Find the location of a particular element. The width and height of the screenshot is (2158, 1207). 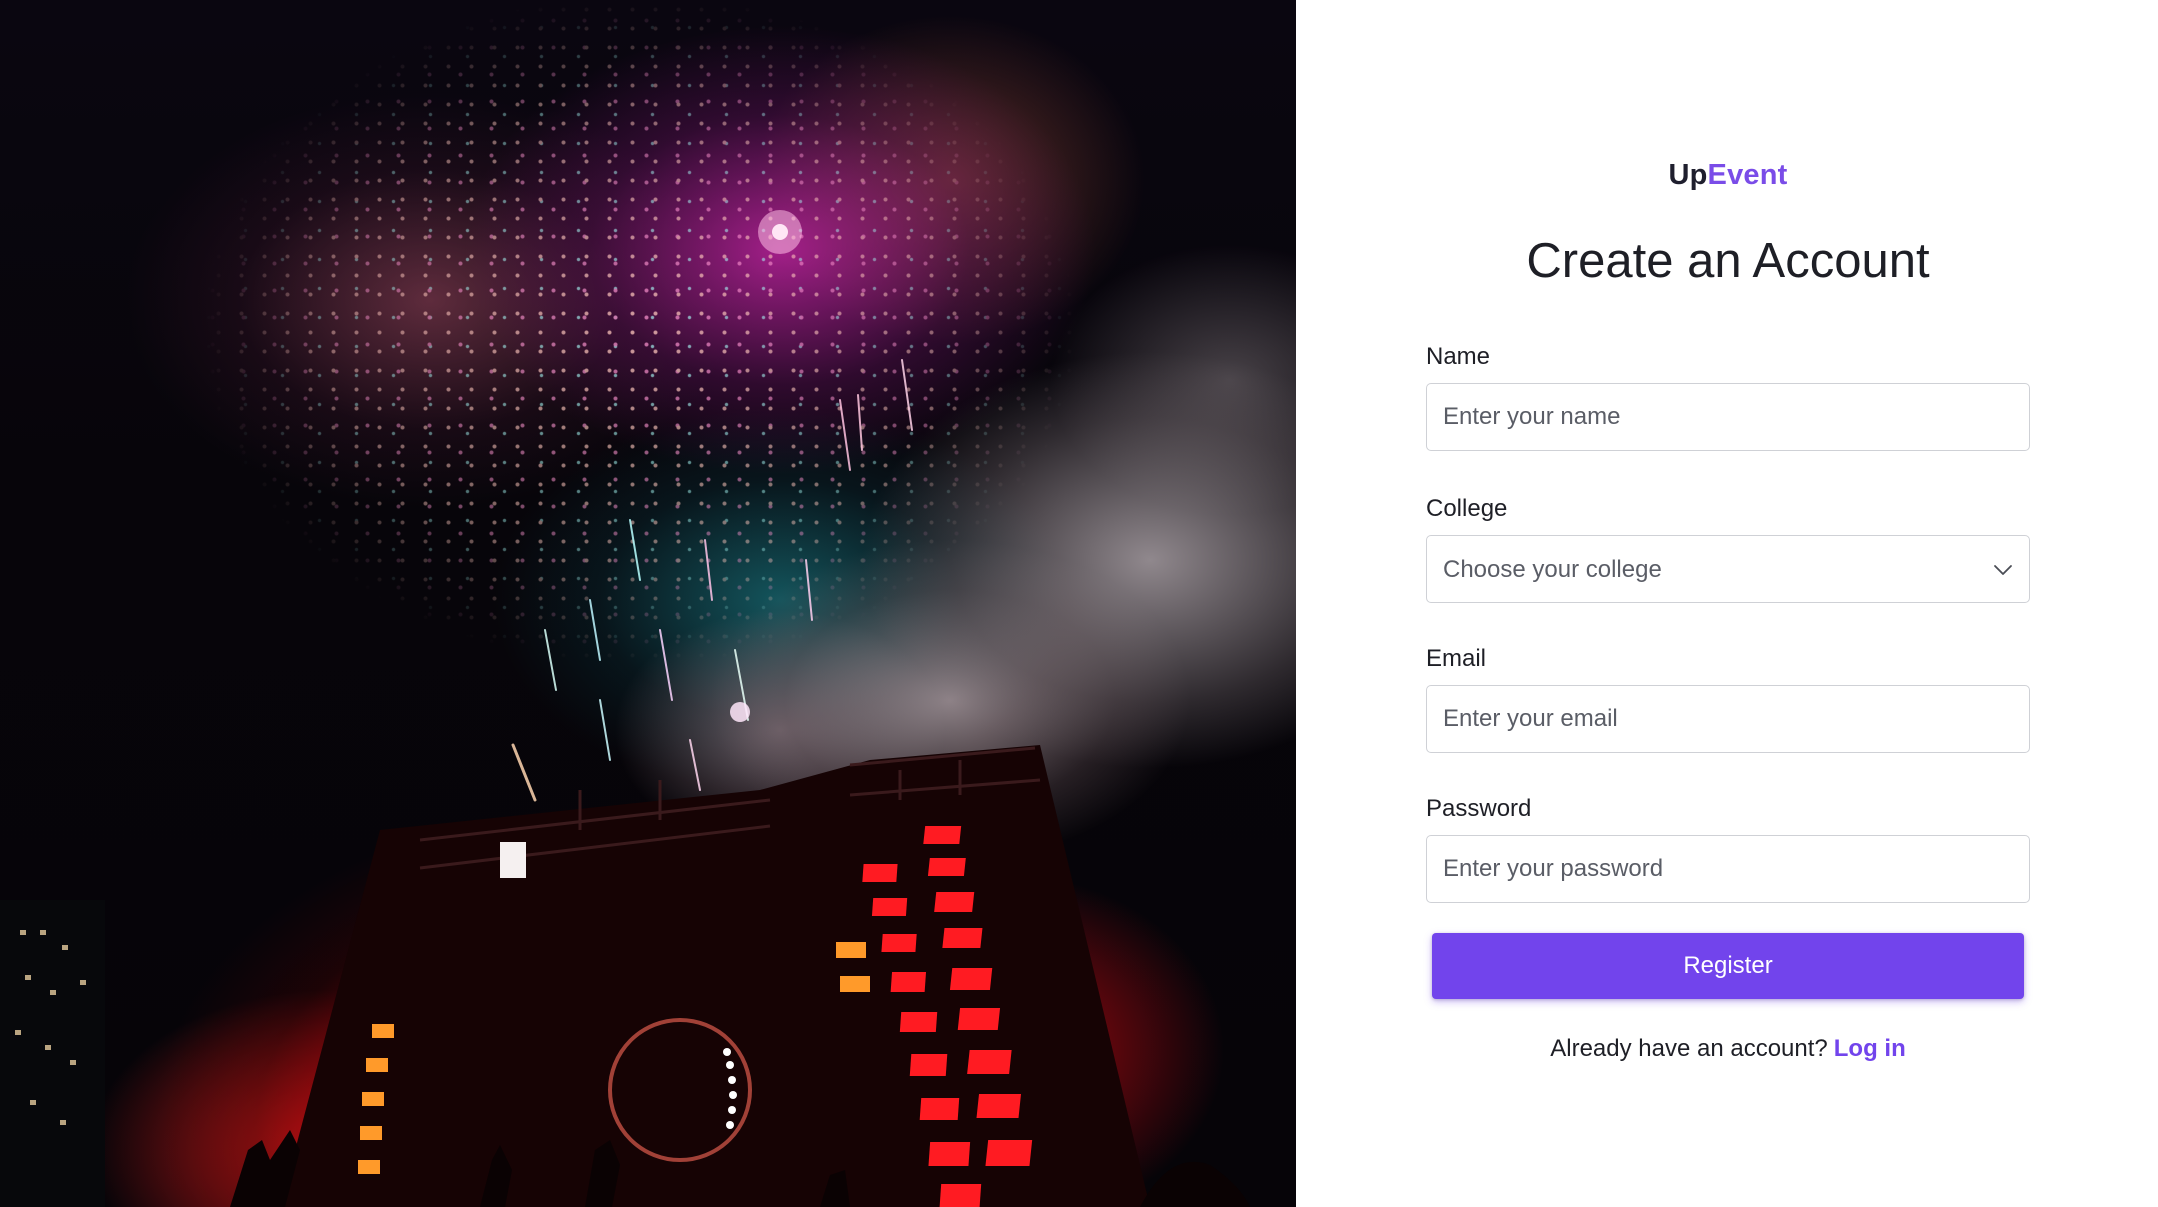

email-field-group: Email is located at coordinates (1728, 698).